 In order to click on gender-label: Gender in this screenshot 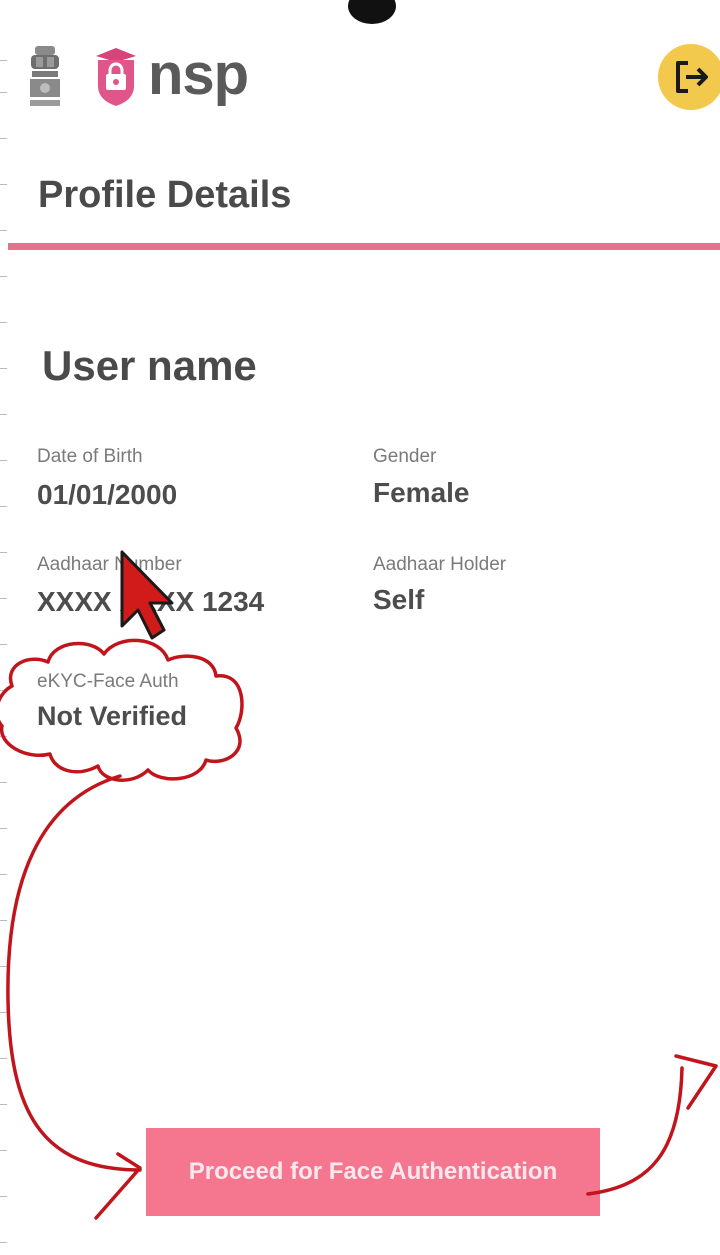, I will do `click(405, 456)`.